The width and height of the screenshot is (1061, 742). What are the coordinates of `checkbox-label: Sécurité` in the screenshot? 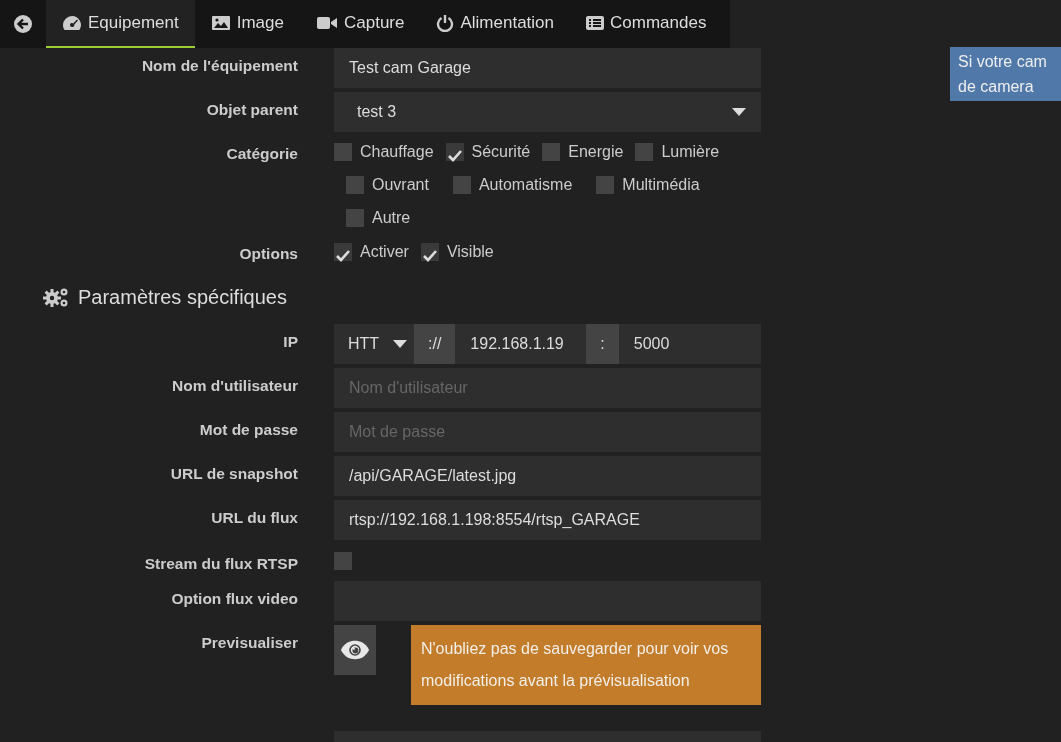 It's located at (501, 152).